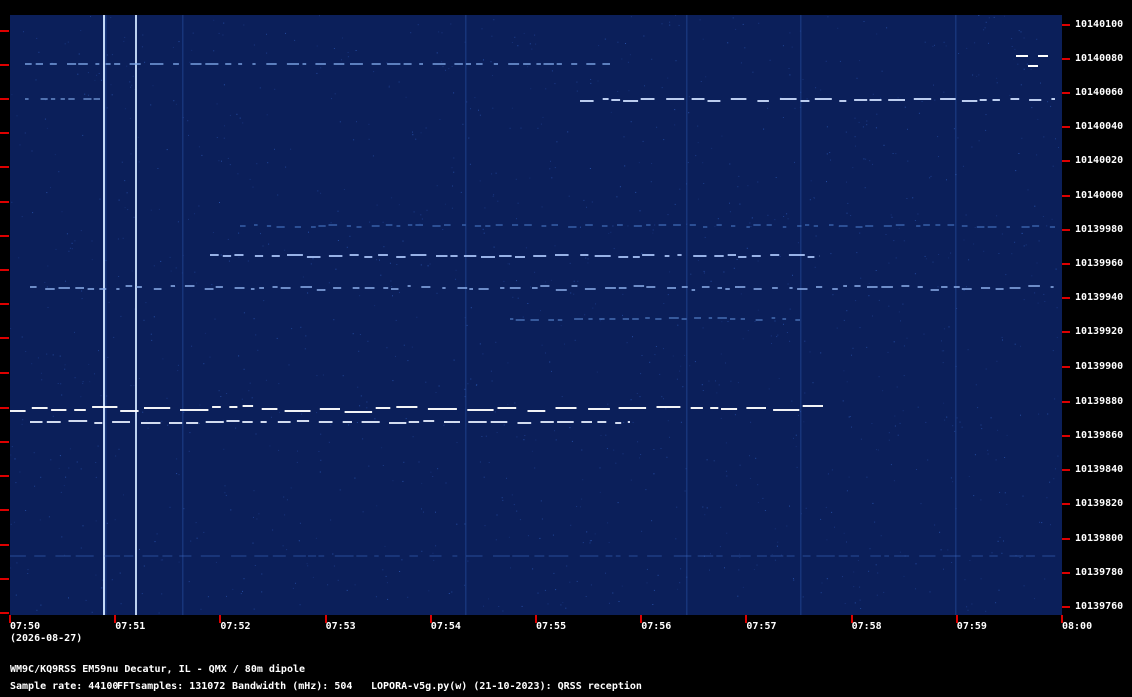 This screenshot has height=697, width=1132. What do you see at coordinates (1099, 92) in the screenshot?
I see `freq-tick-label: 10140060` at bounding box center [1099, 92].